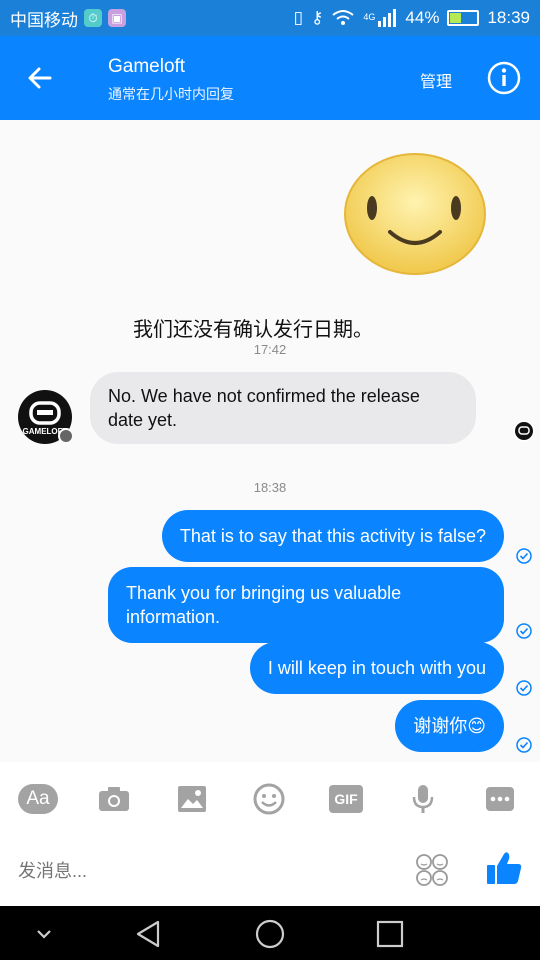 This screenshot has height=960, width=540. I want to click on camera-button, so click(114, 799).